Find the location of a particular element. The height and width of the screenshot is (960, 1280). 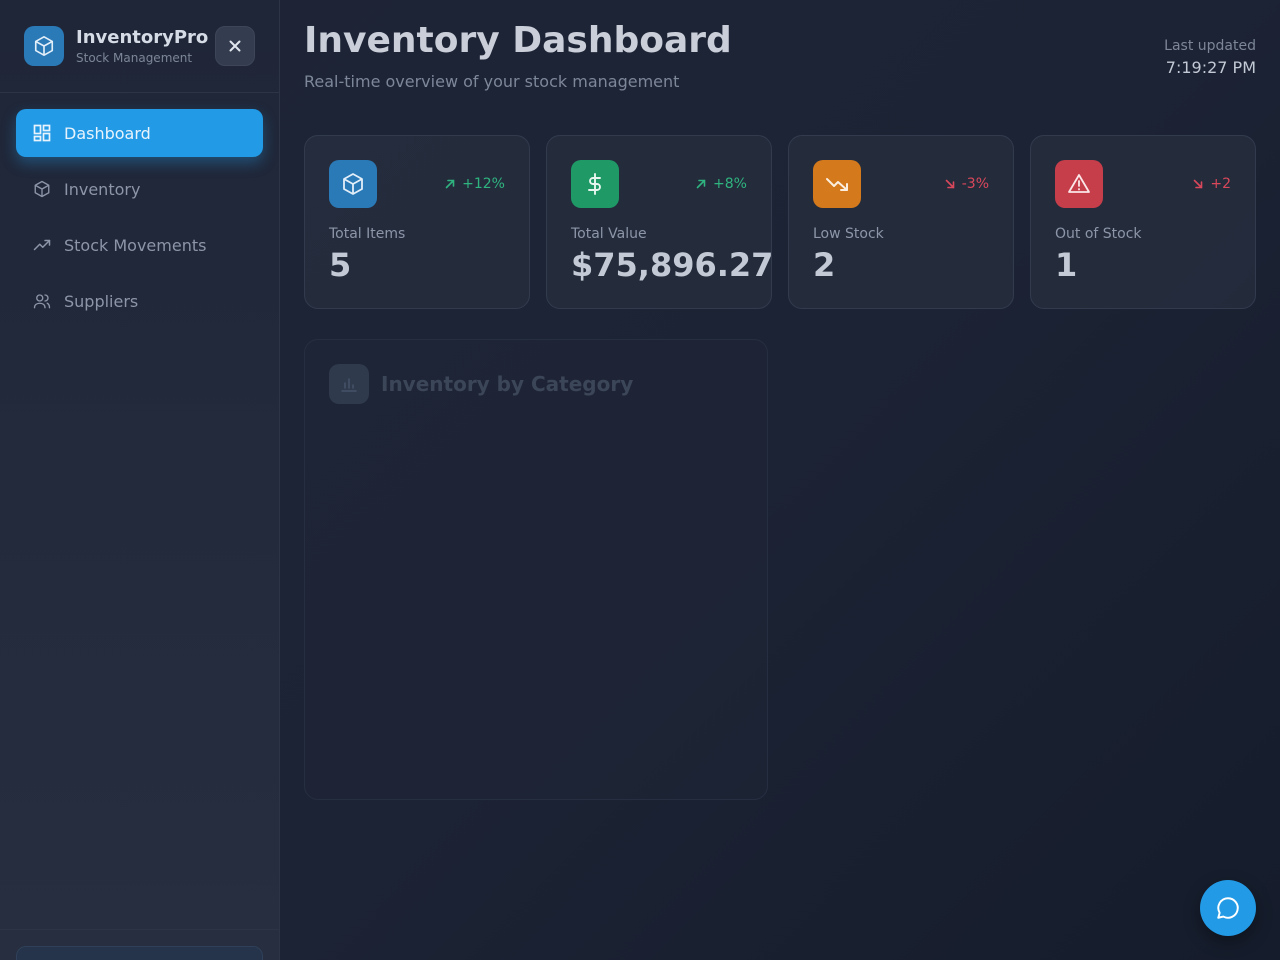

chat-button is located at coordinates (1228, 908).